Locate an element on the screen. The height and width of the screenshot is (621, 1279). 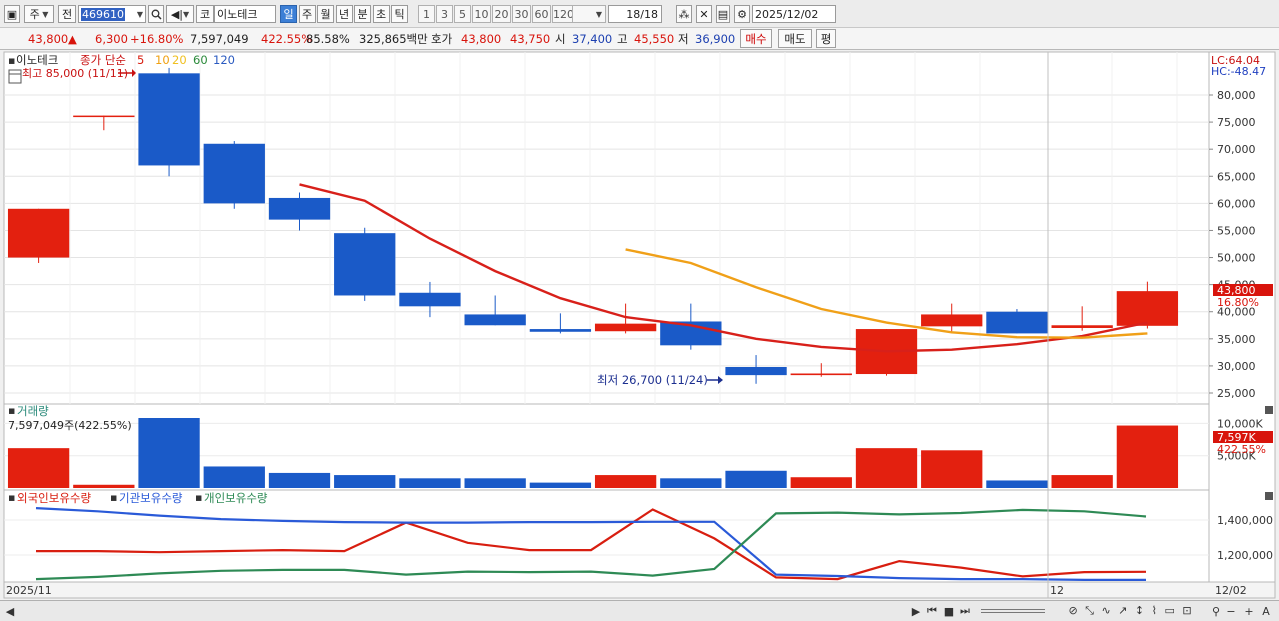
price-tick-label: 35,000 is located at coordinates (1236, 339).